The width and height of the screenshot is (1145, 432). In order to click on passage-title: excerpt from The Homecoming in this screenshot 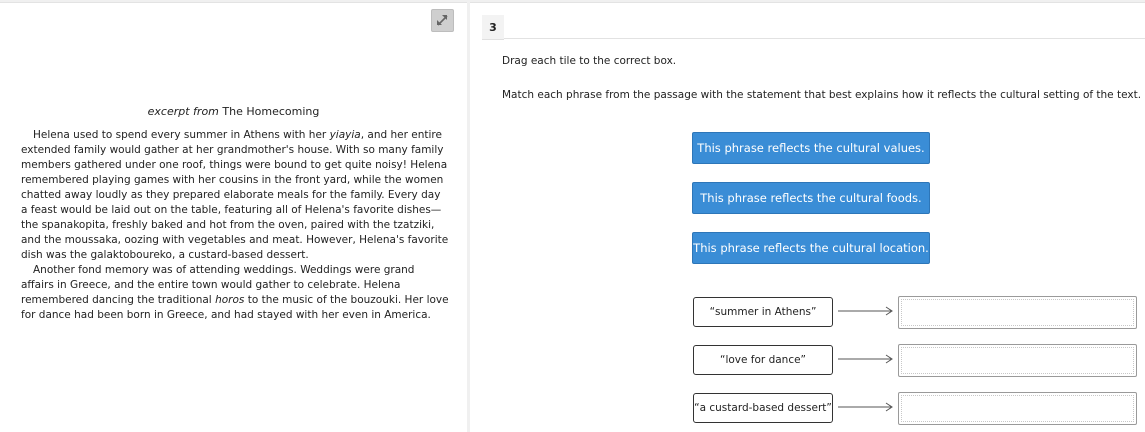, I will do `click(233, 111)`.